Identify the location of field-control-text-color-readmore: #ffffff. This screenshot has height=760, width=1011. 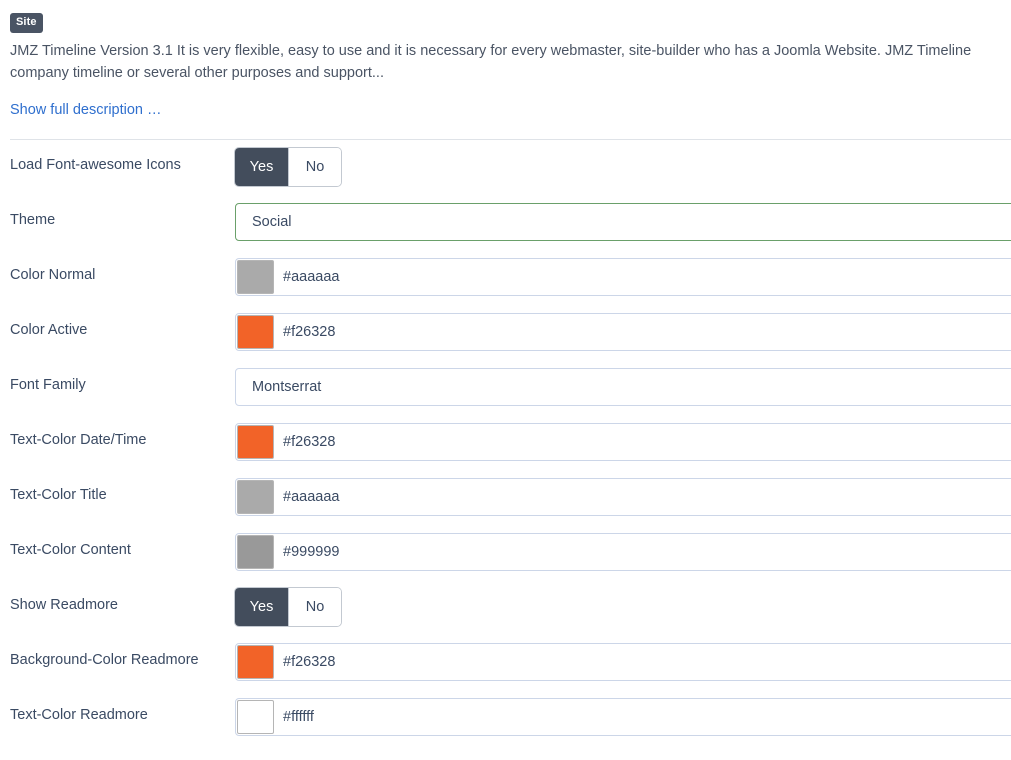
(623, 717).